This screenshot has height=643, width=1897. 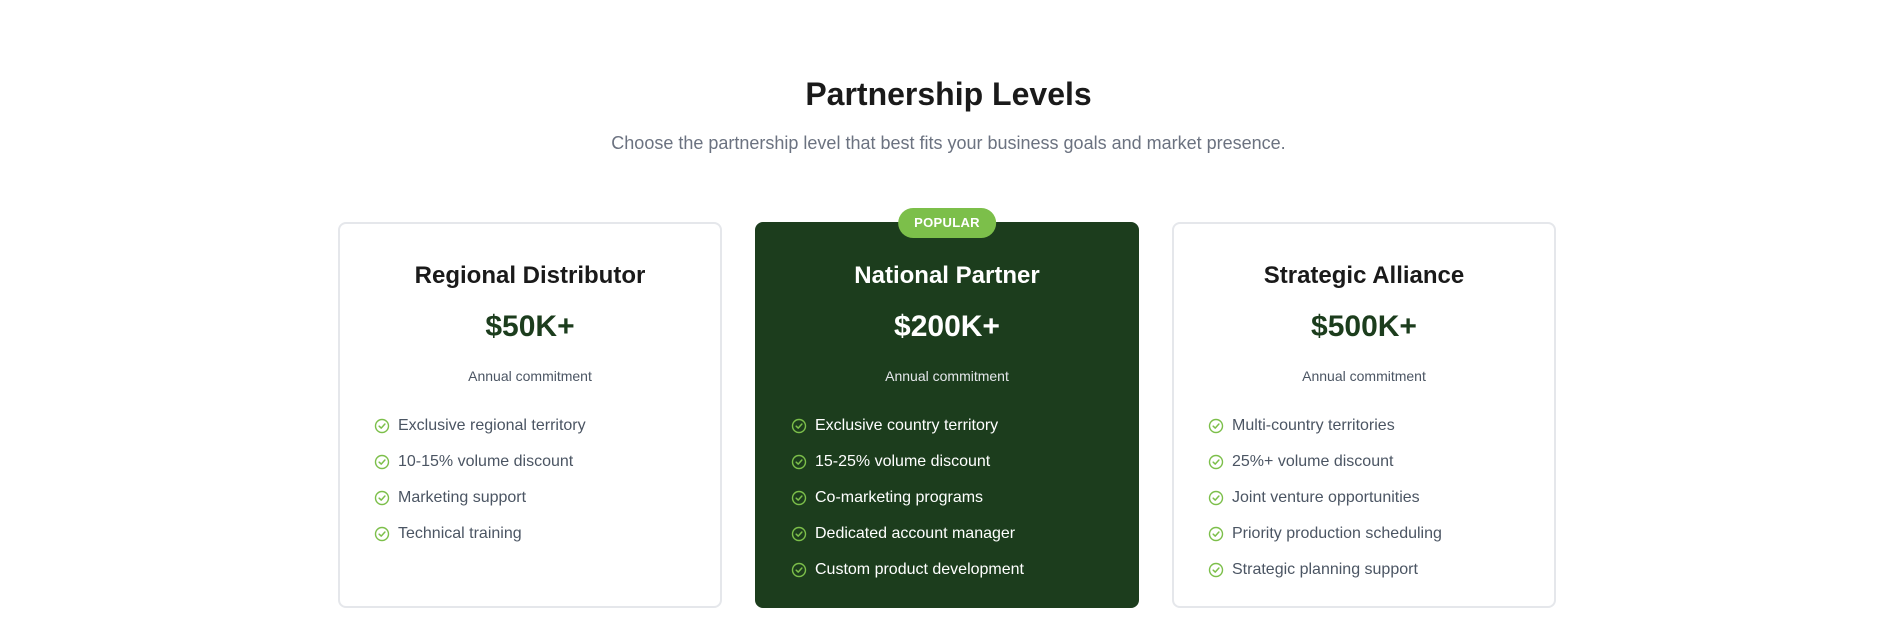 What do you see at coordinates (486, 461) in the screenshot?
I see `feature-label: 10-15% volume discount` at bounding box center [486, 461].